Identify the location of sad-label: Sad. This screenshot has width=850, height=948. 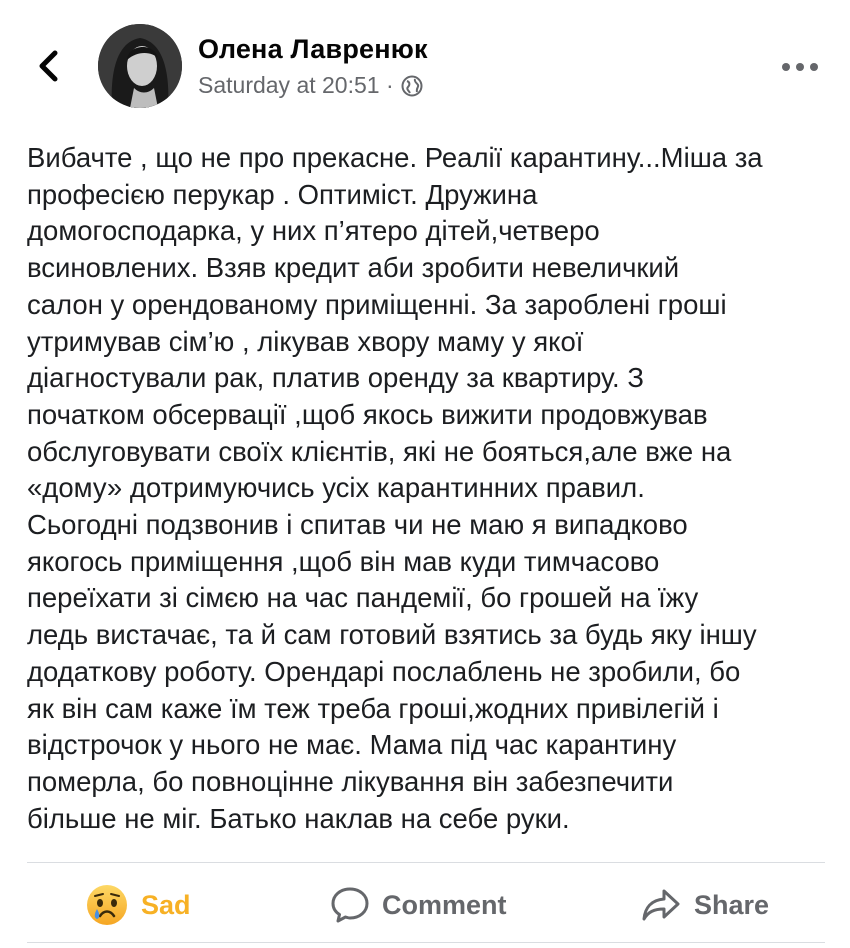
(166, 904).